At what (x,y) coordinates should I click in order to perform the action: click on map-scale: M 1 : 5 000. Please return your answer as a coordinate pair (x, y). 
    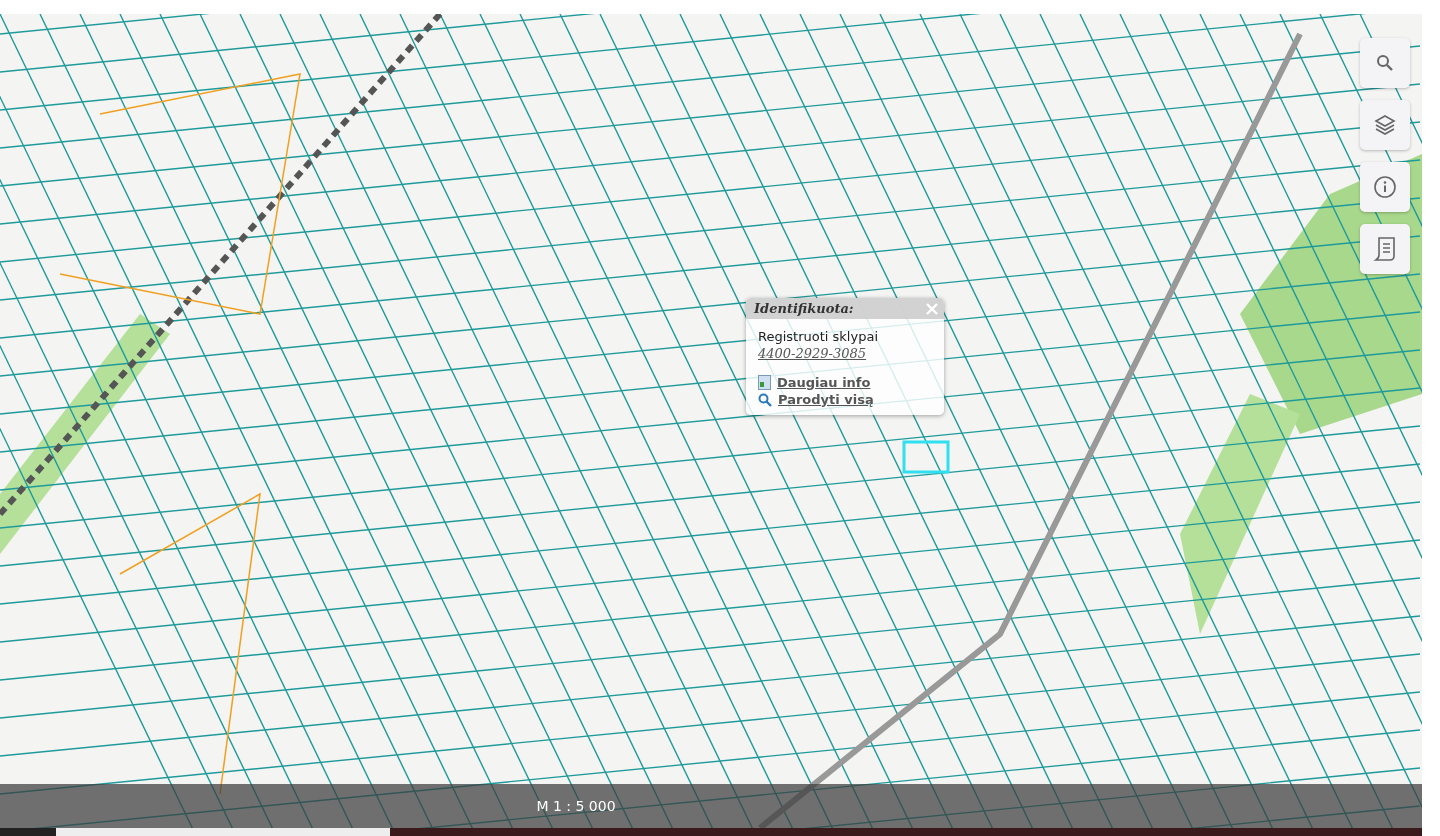
    Looking at the image, I should click on (576, 806).